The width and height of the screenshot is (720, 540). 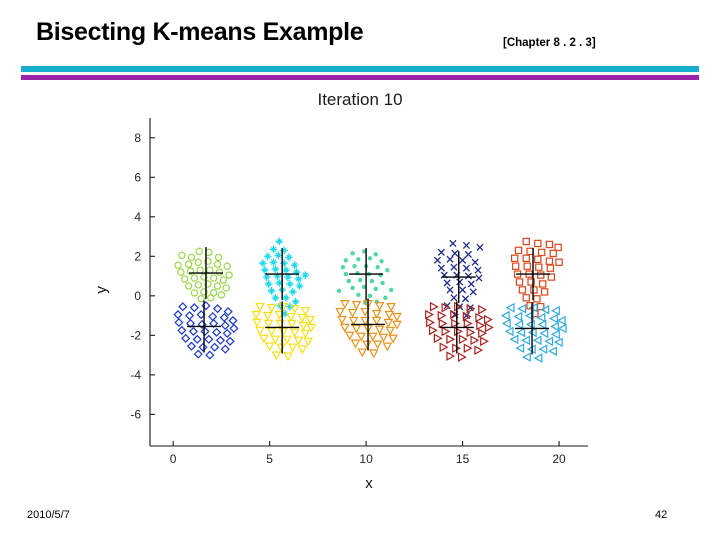 I want to click on footer-page-number: 42, so click(x=661, y=515).